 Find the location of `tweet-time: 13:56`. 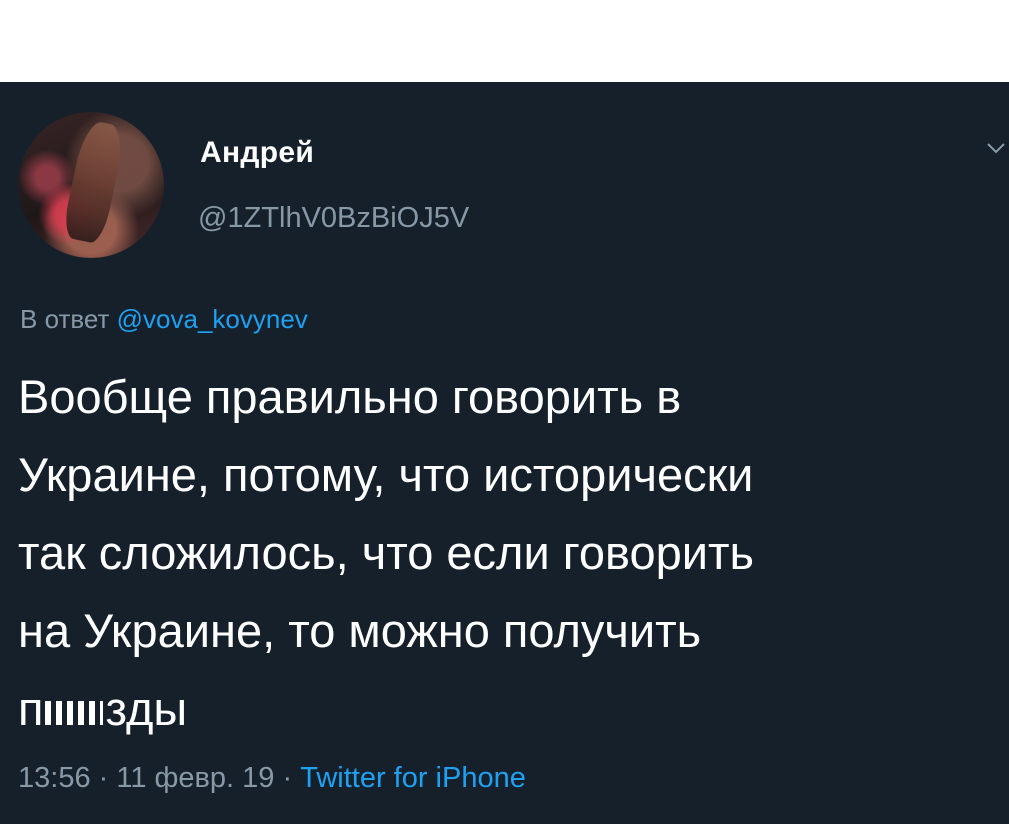

tweet-time: 13:56 is located at coordinates (54, 778).